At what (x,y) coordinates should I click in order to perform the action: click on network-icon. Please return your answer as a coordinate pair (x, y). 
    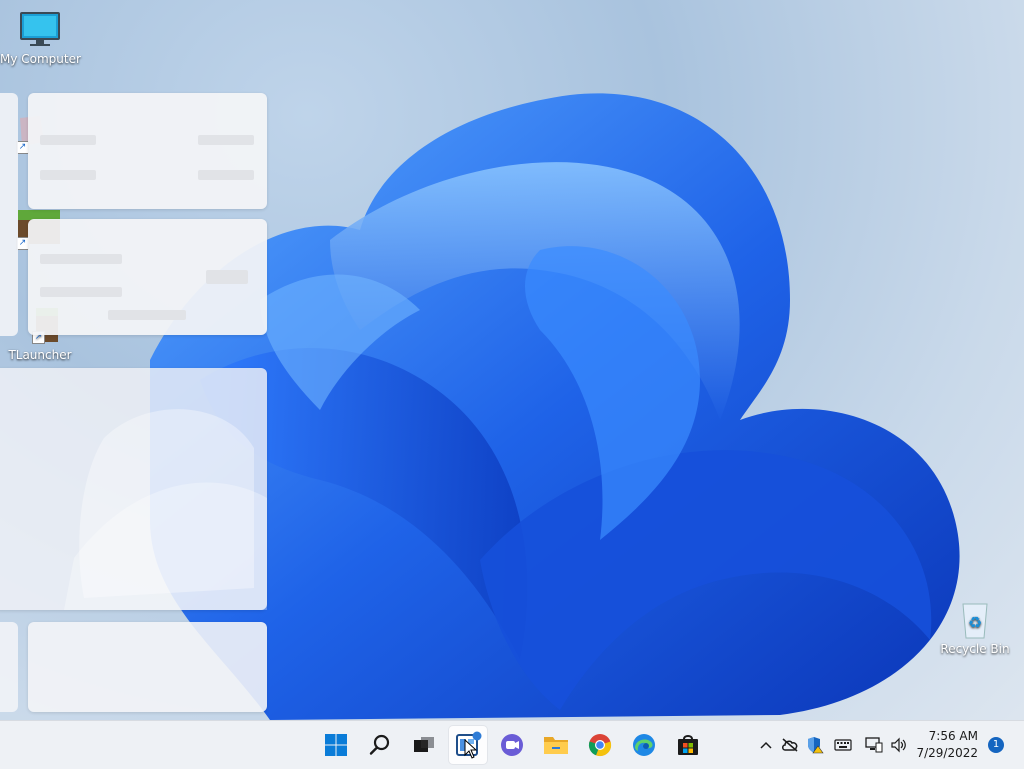
    Looking at the image, I should click on (874, 745).